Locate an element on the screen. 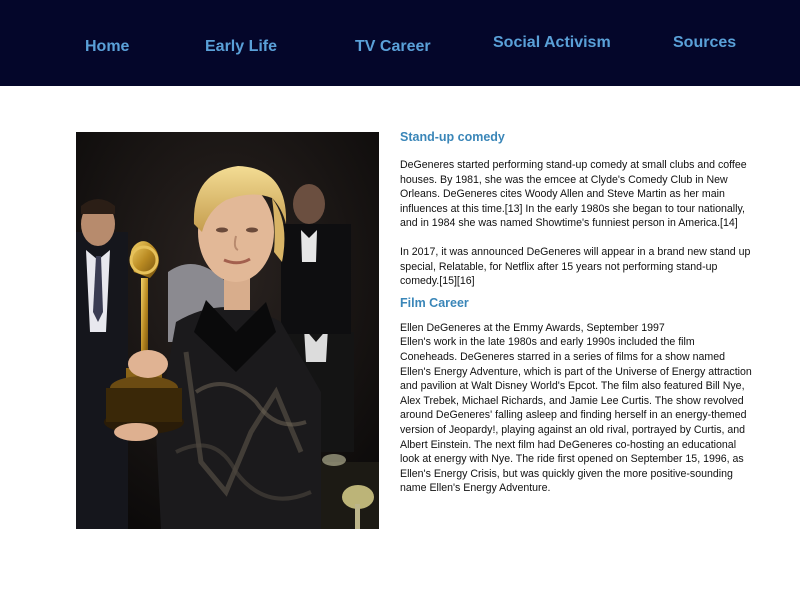  nav-link-home: Home is located at coordinates (107, 47).